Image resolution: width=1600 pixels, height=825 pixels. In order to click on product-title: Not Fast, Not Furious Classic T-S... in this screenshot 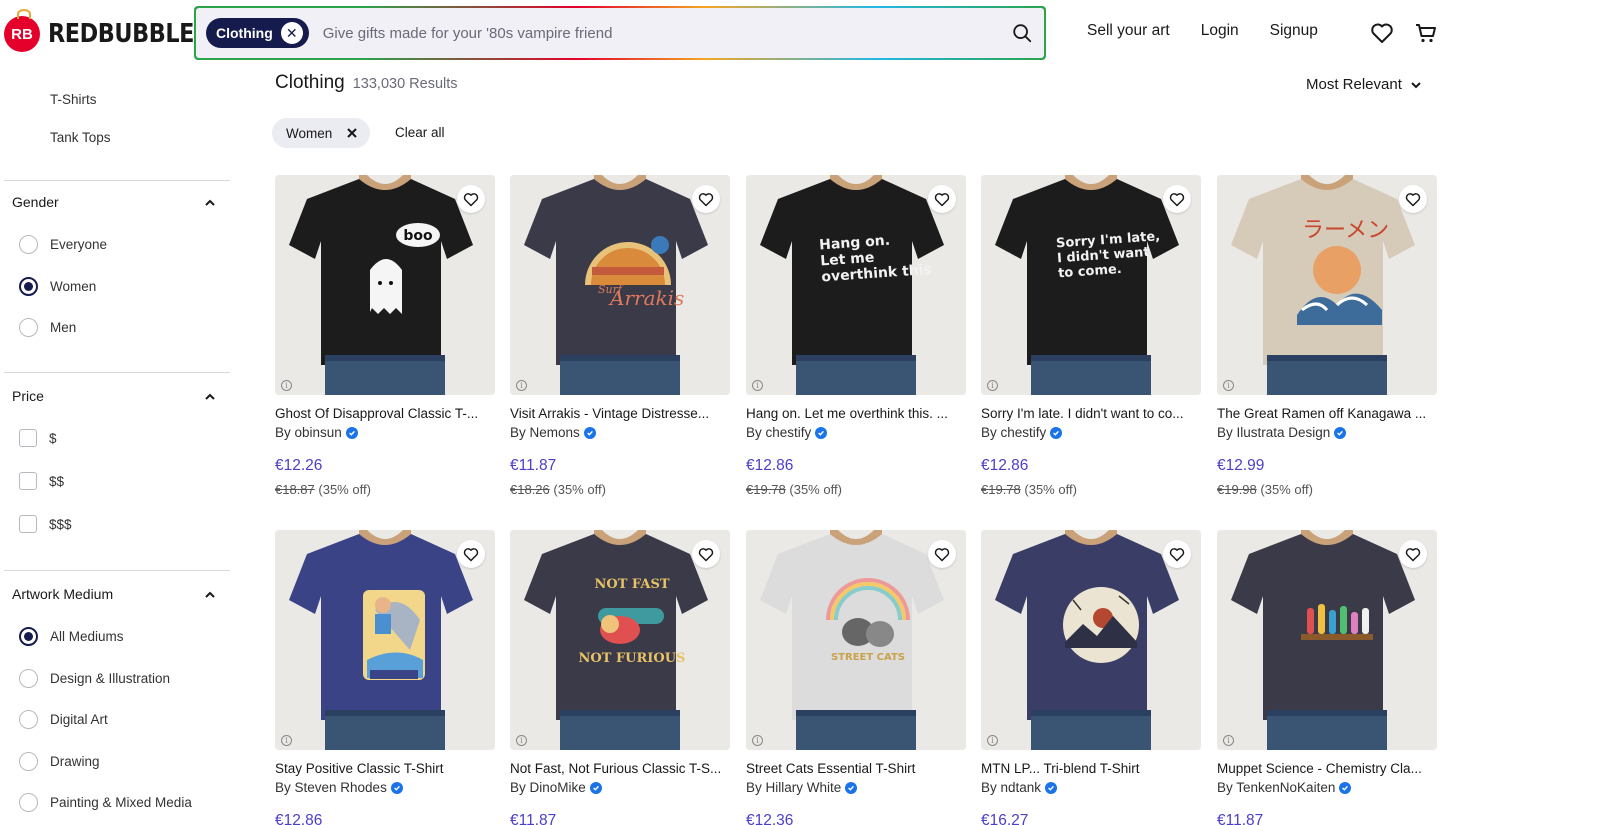, I will do `click(617, 768)`.